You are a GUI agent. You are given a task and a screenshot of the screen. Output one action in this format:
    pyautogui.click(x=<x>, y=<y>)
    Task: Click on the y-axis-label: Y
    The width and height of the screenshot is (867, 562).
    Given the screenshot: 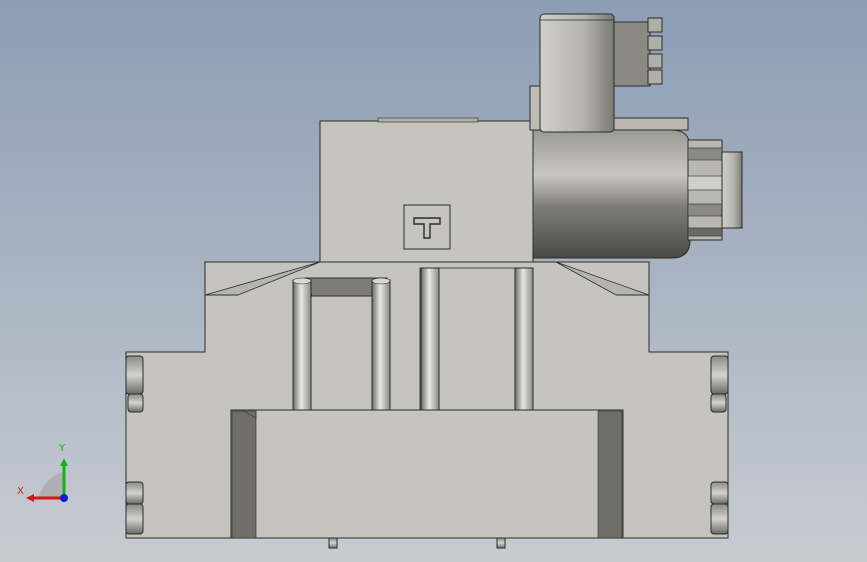 What is the action you would take?
    pyautogui.click(x=62, y=448)
    